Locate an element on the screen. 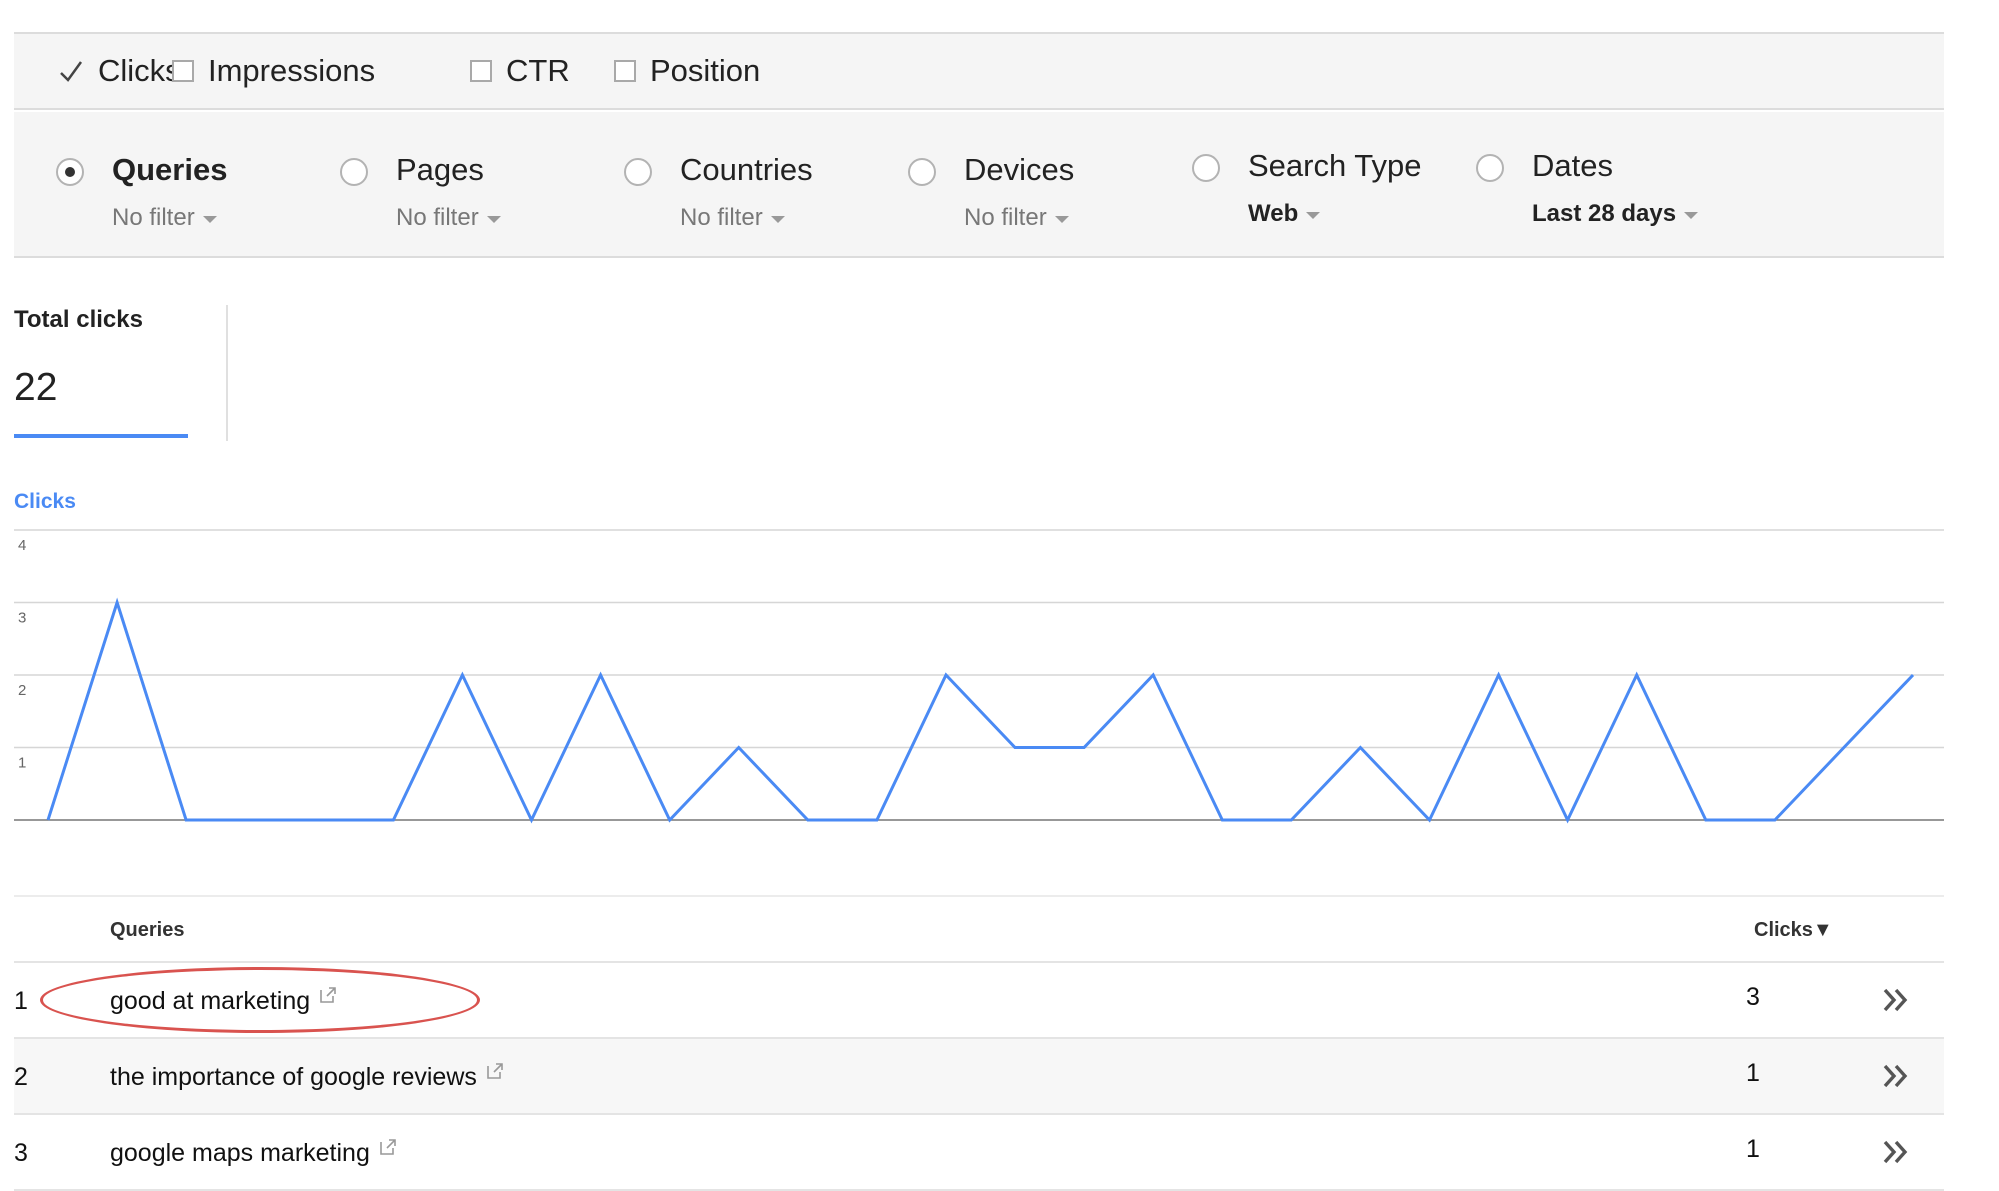  metric-impressions-label: Impressions is located at coordinates (292, 70).